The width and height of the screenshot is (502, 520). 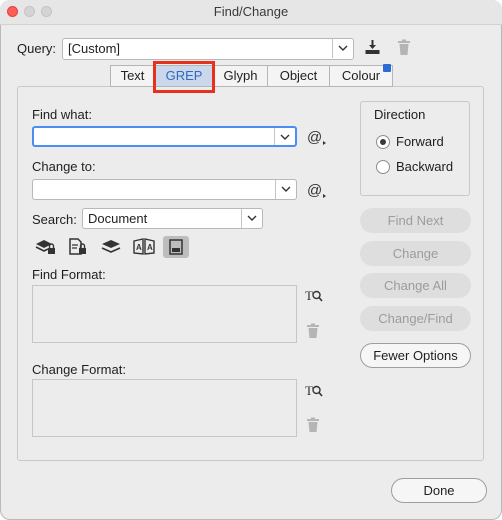 What do you see at coordinates (383, 142) in the screenshot?
I see `forward-radio` at bounding box center [383, 142].